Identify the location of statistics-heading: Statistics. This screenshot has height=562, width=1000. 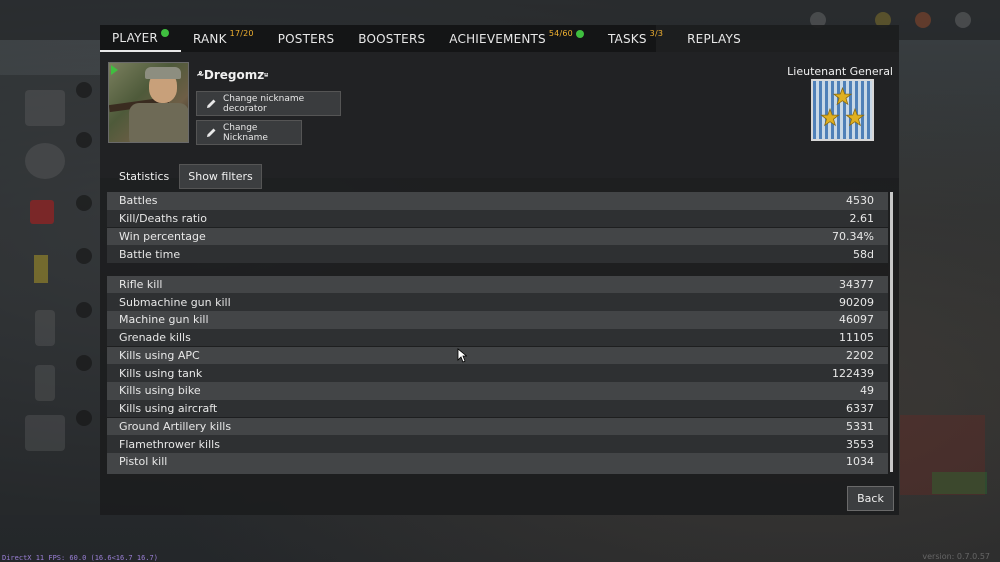
(144, 176).